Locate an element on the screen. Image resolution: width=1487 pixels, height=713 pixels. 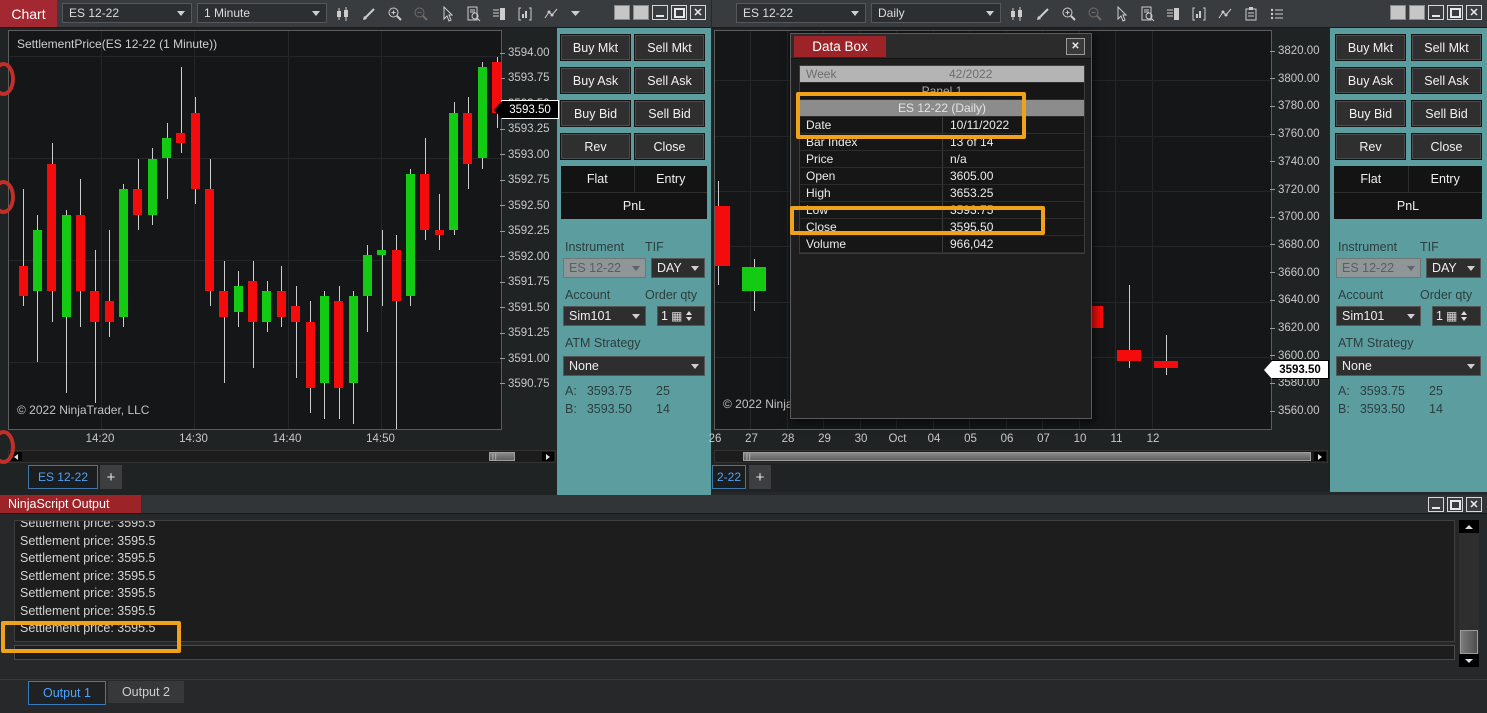
interval-dropdown: Daily is located at coordinates (936, 13).